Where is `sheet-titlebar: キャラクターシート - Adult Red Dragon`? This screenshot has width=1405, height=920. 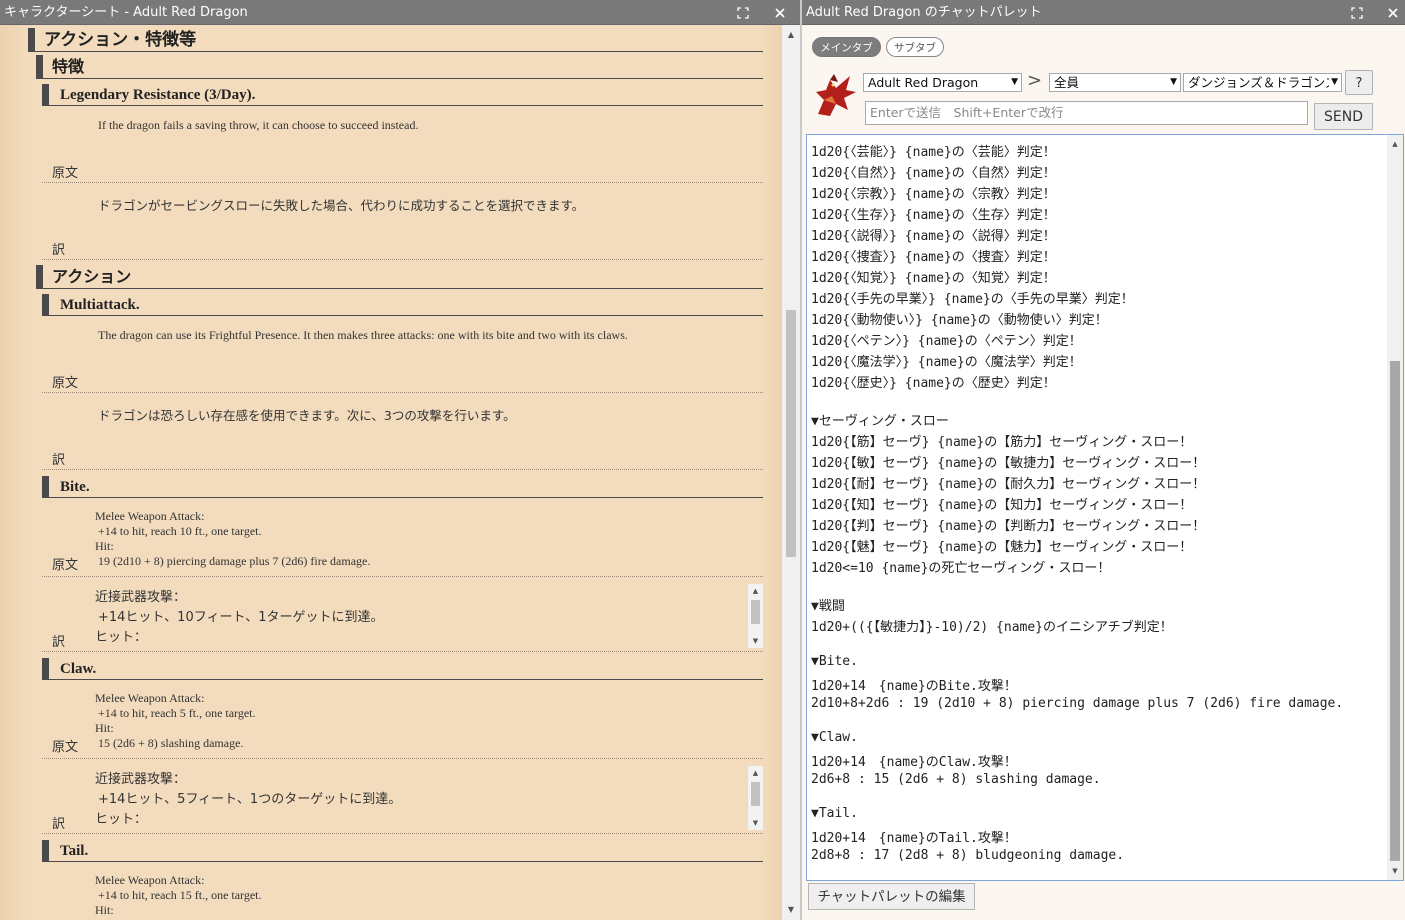
sheet-titlebar: キャラクターシート - Adult Red Dragon is located at coordinates (400, 12).